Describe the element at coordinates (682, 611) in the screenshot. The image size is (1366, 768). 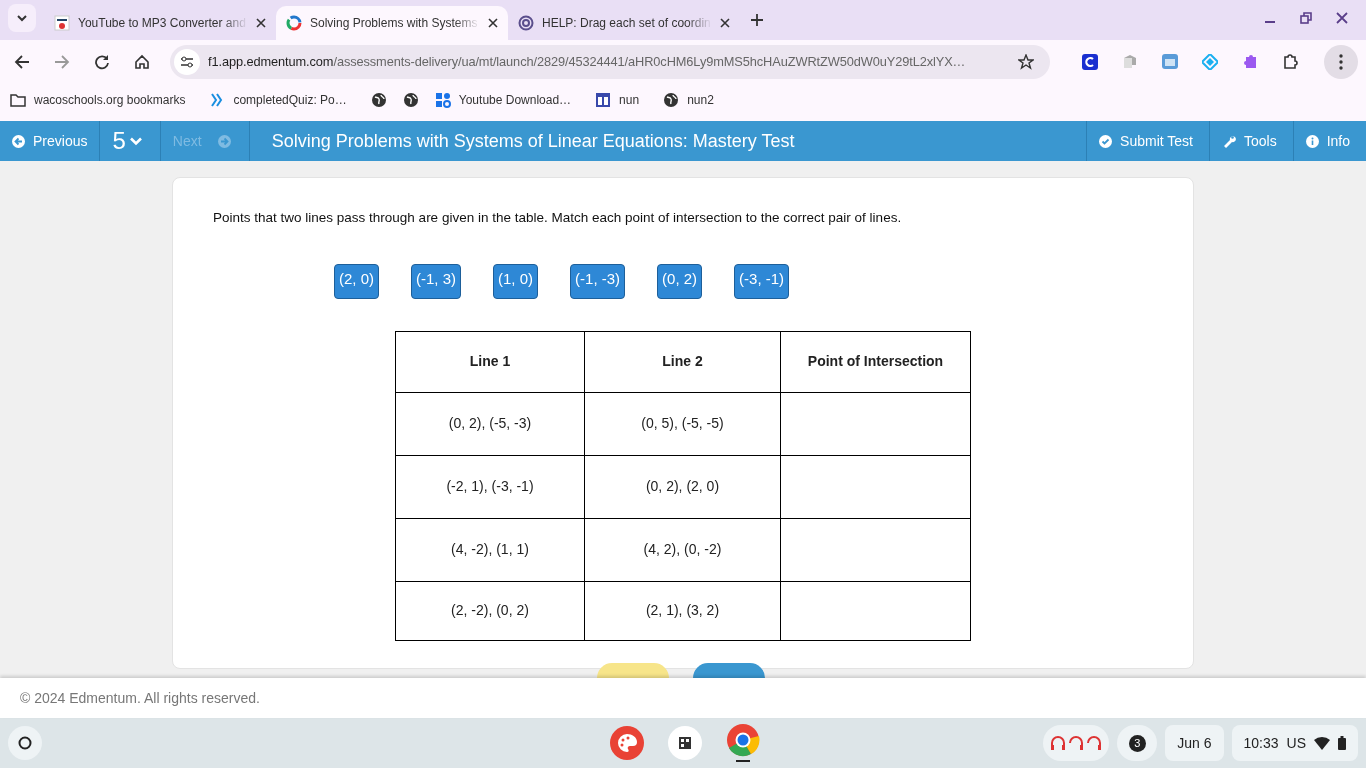
I see `table-cell: (2, 1), (3, 2)` at that location.